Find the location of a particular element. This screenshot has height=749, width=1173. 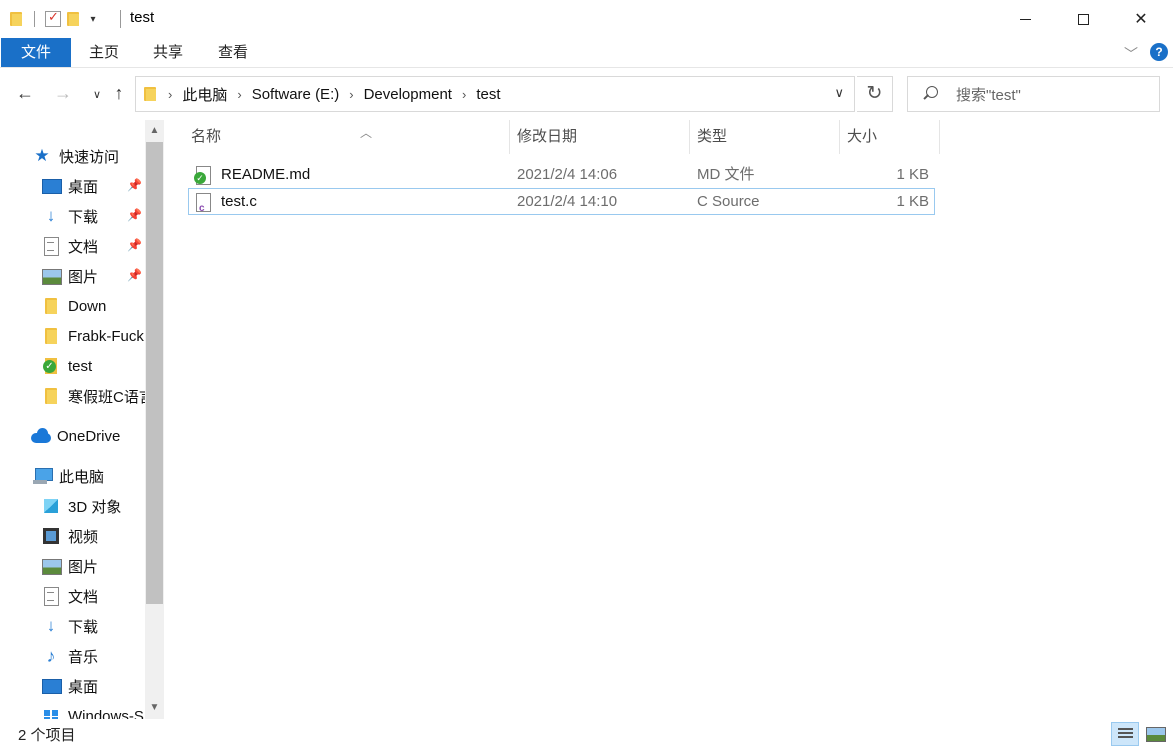

search-placeholder: 搜索"test" is located at coordinates (988, 95).